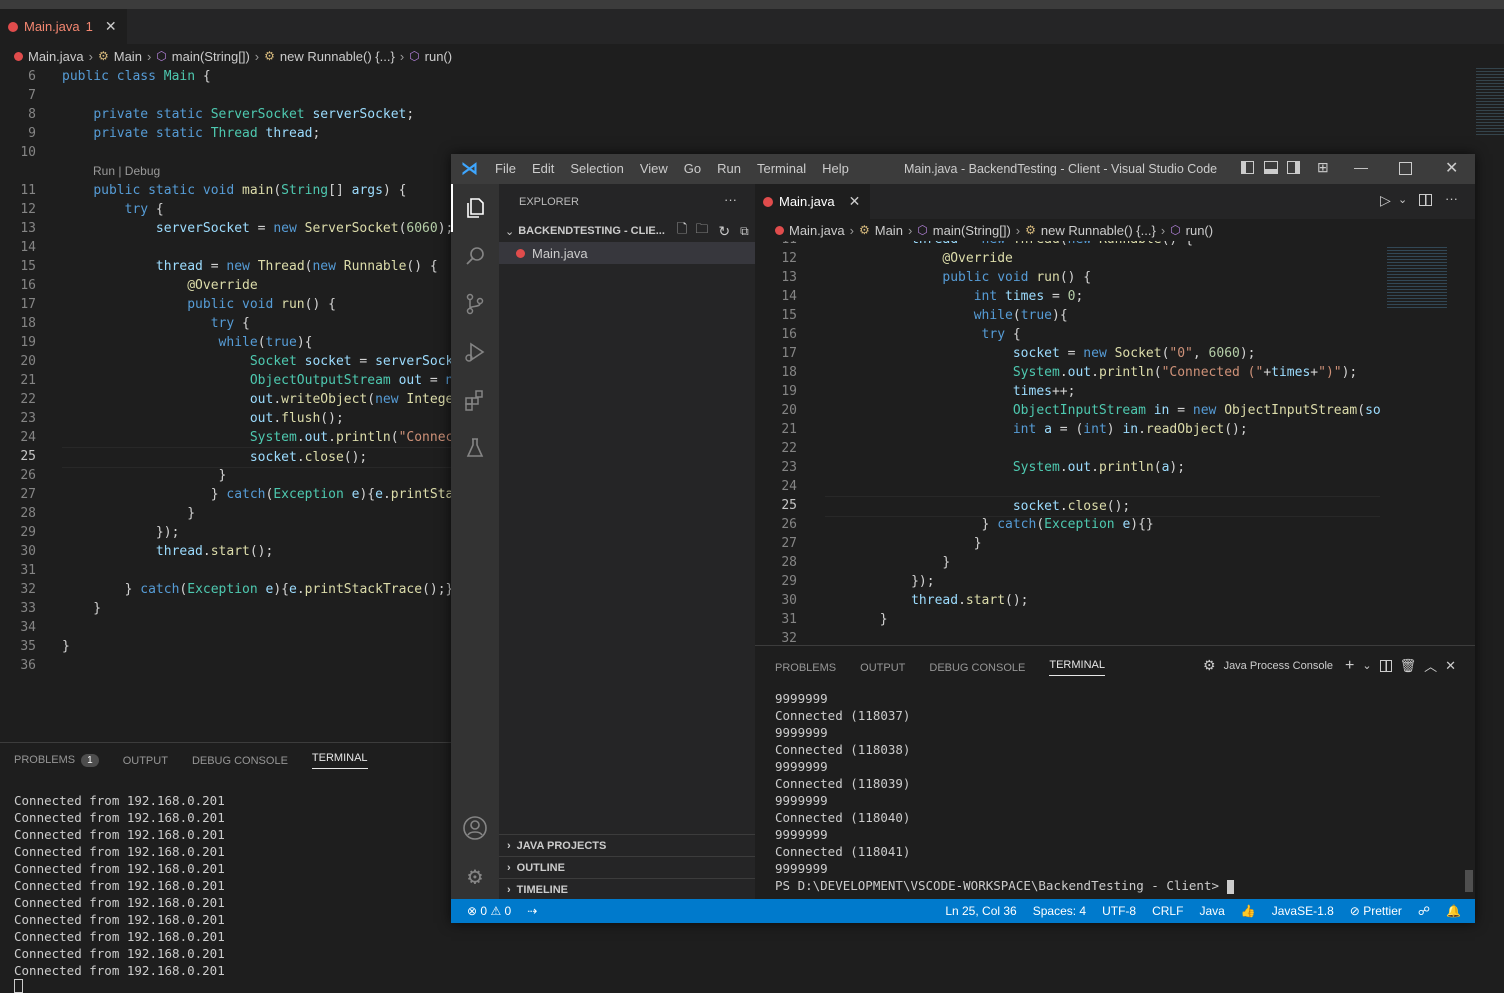 Image resolution: width=1504 pixels, height=993 pixels. I want to click on code-line: Socket socket = serverSocket.accept();, so click(256, 361).